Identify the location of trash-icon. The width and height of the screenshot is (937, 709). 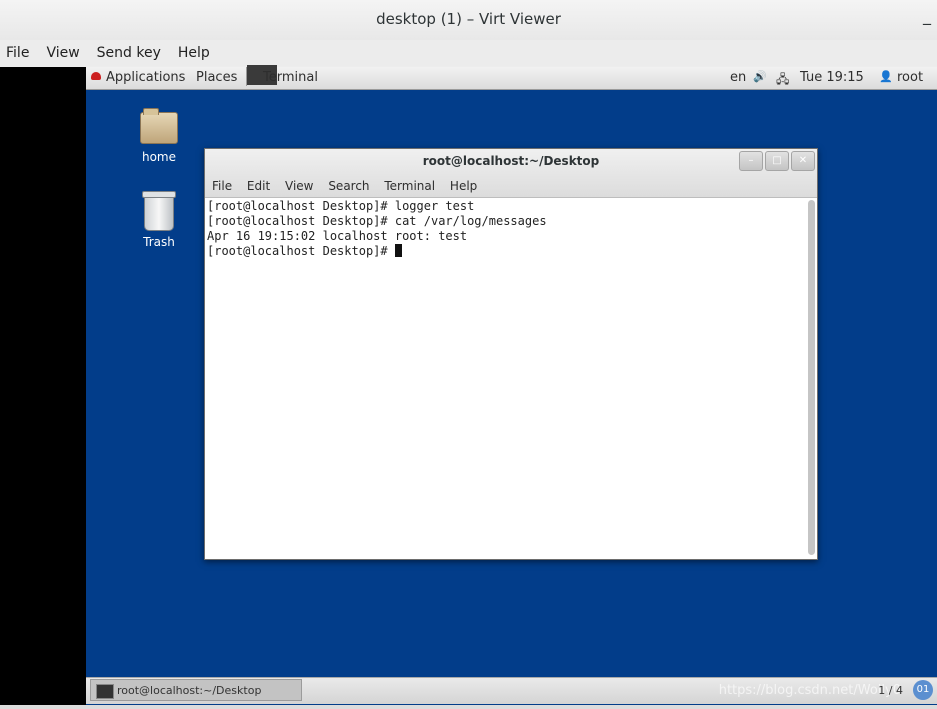
(159, 211).